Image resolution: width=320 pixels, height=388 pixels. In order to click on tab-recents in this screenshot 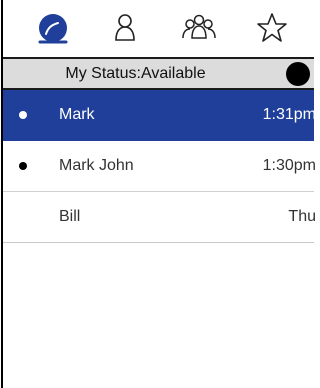, I will do `click(53, 28)`.